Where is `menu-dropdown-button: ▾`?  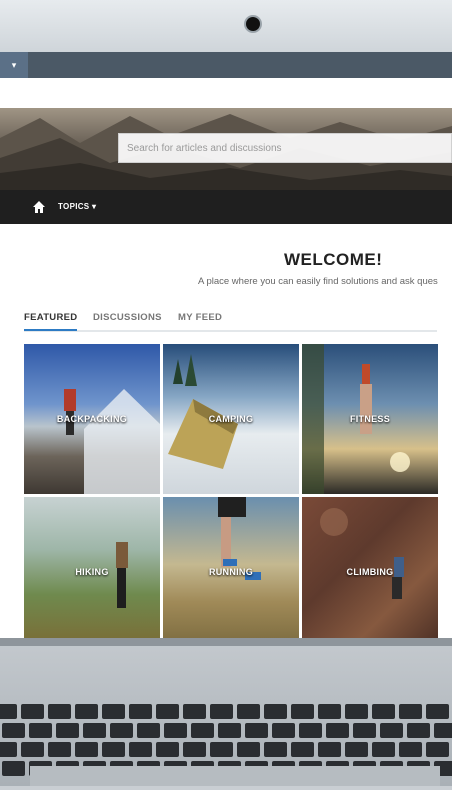
menu-dropdown-button: ▾ is located at coordinates (14, 65).